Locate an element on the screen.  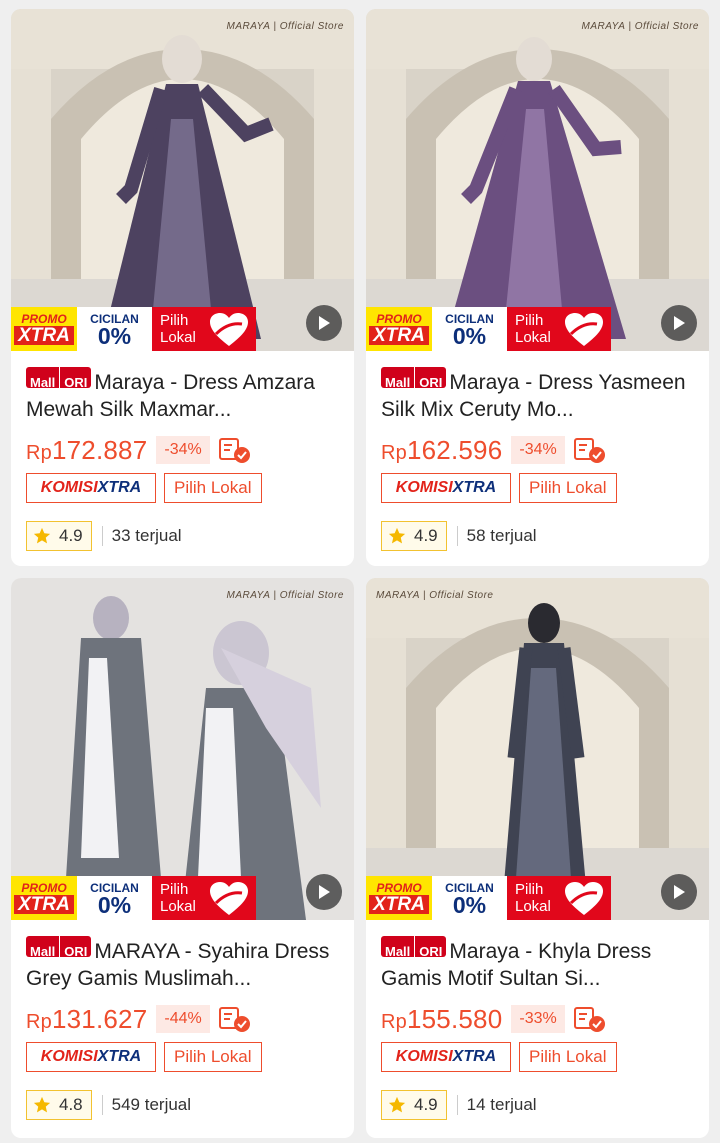
price: Rp162.596 is located at coordinates (442, 449).